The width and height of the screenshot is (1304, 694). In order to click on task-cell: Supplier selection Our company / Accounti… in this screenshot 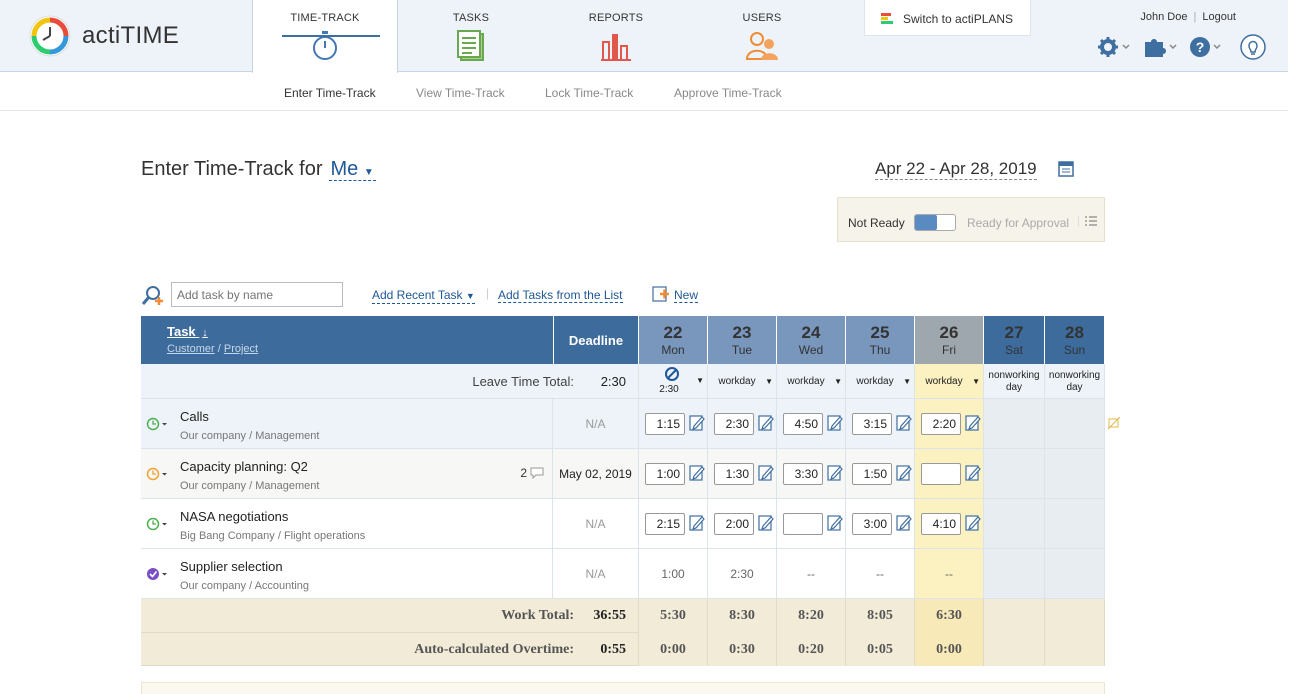, I will do `click(347, 573)`.